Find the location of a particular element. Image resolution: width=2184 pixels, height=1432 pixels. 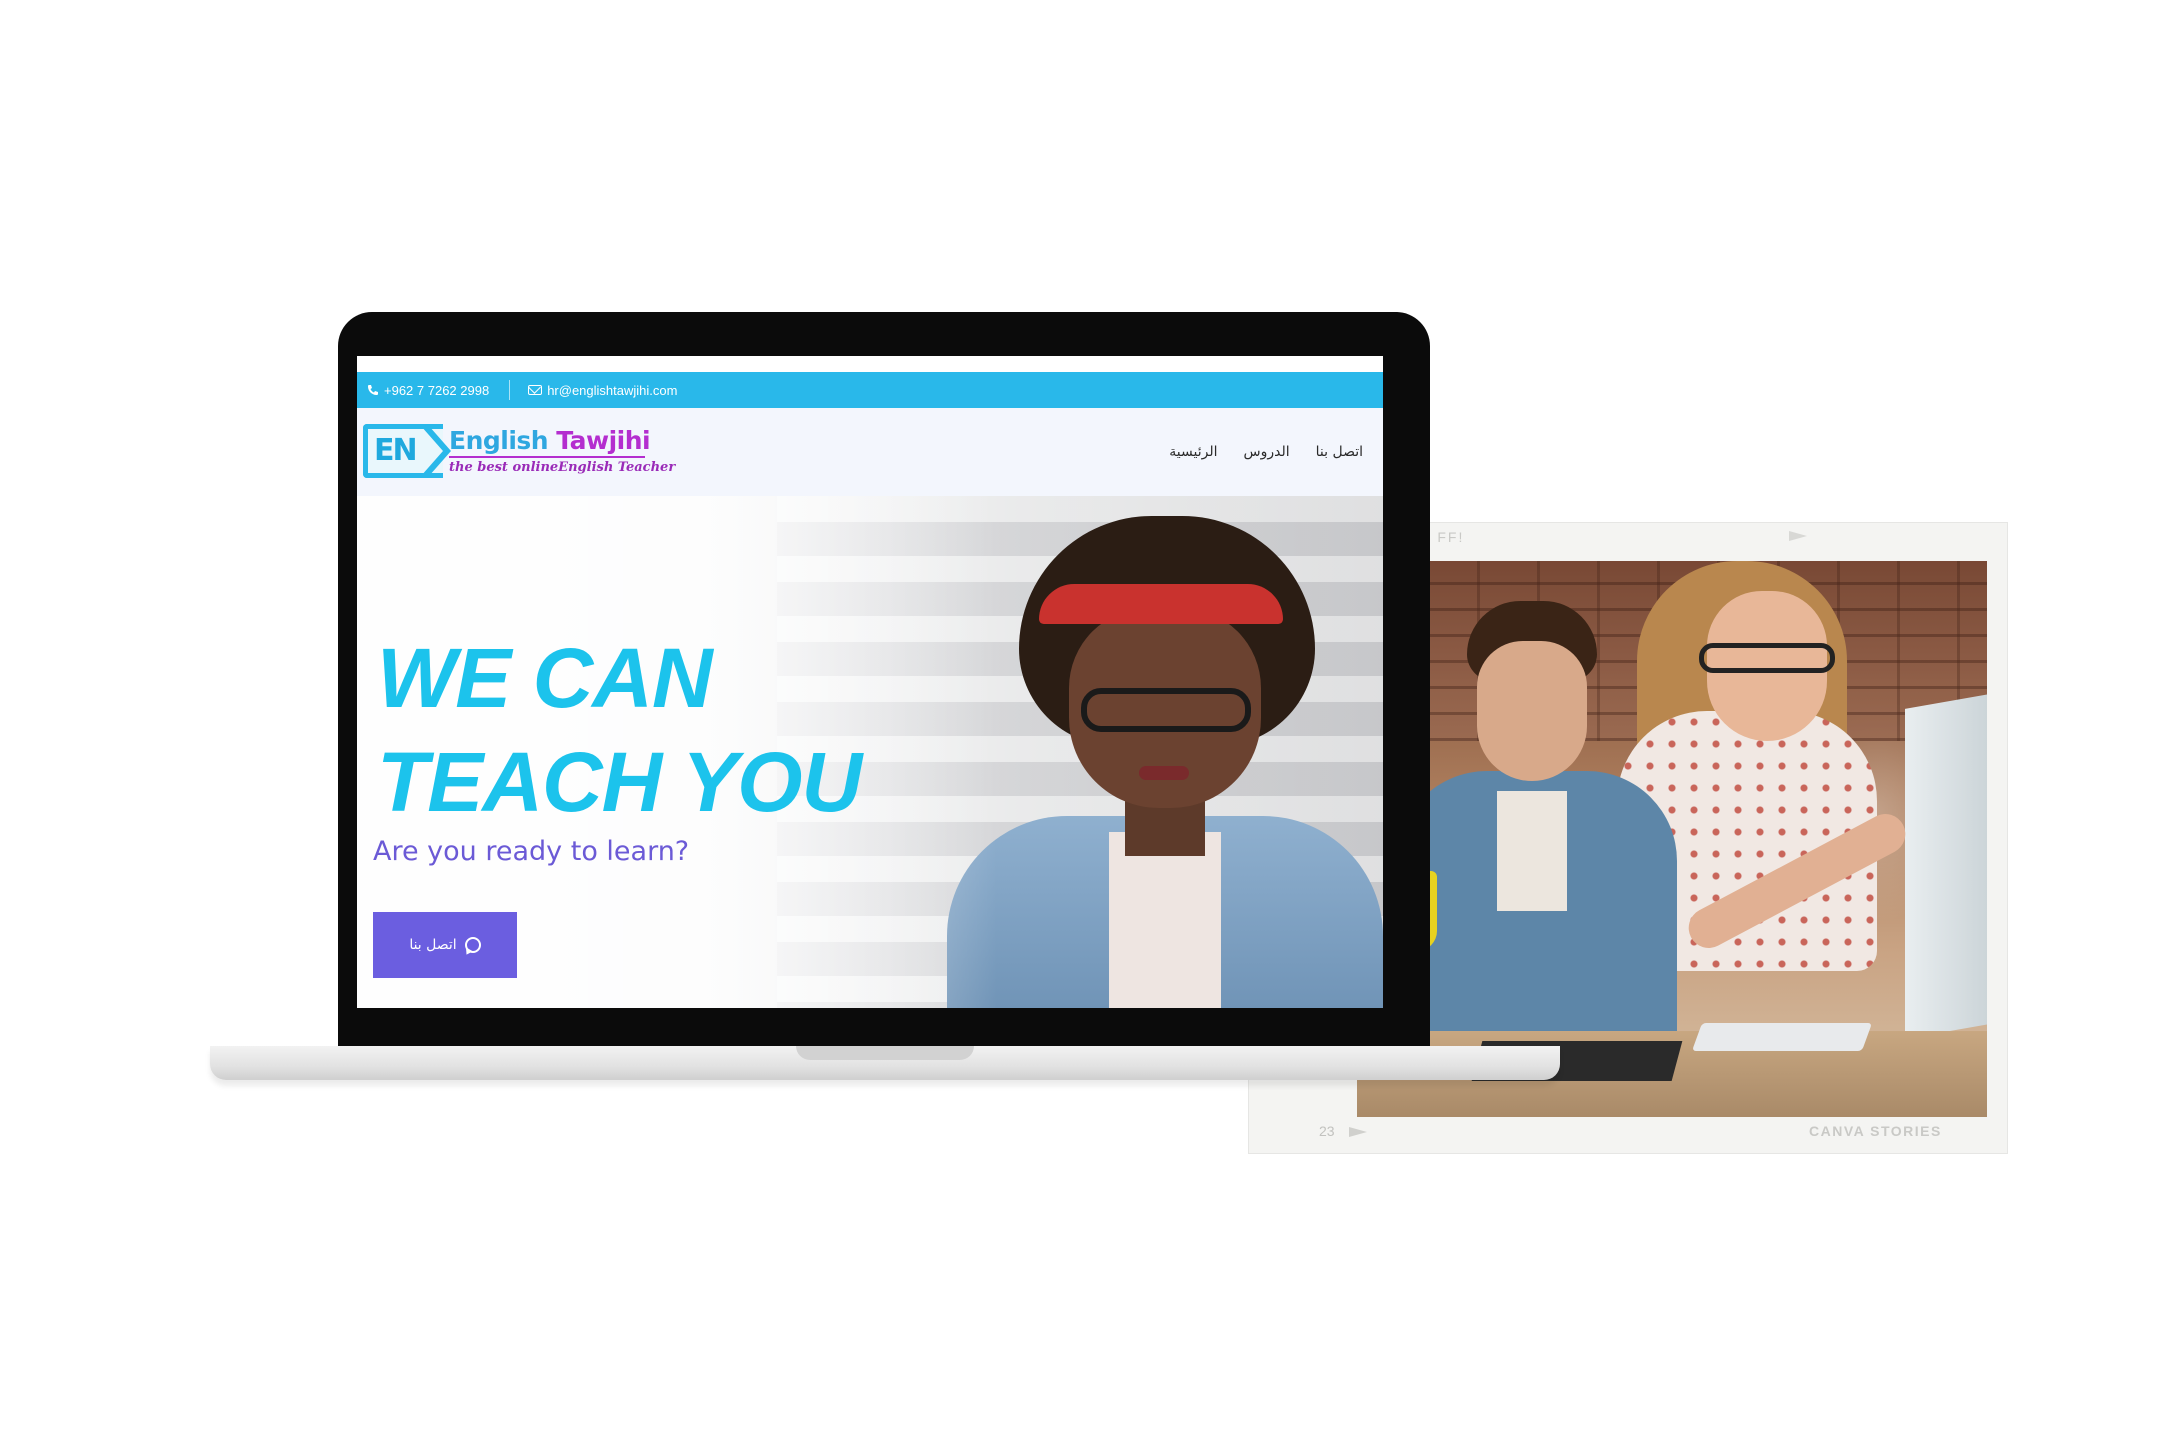

hero-title: WE CAN TEACH YOU is located at coordinates (619, 730).